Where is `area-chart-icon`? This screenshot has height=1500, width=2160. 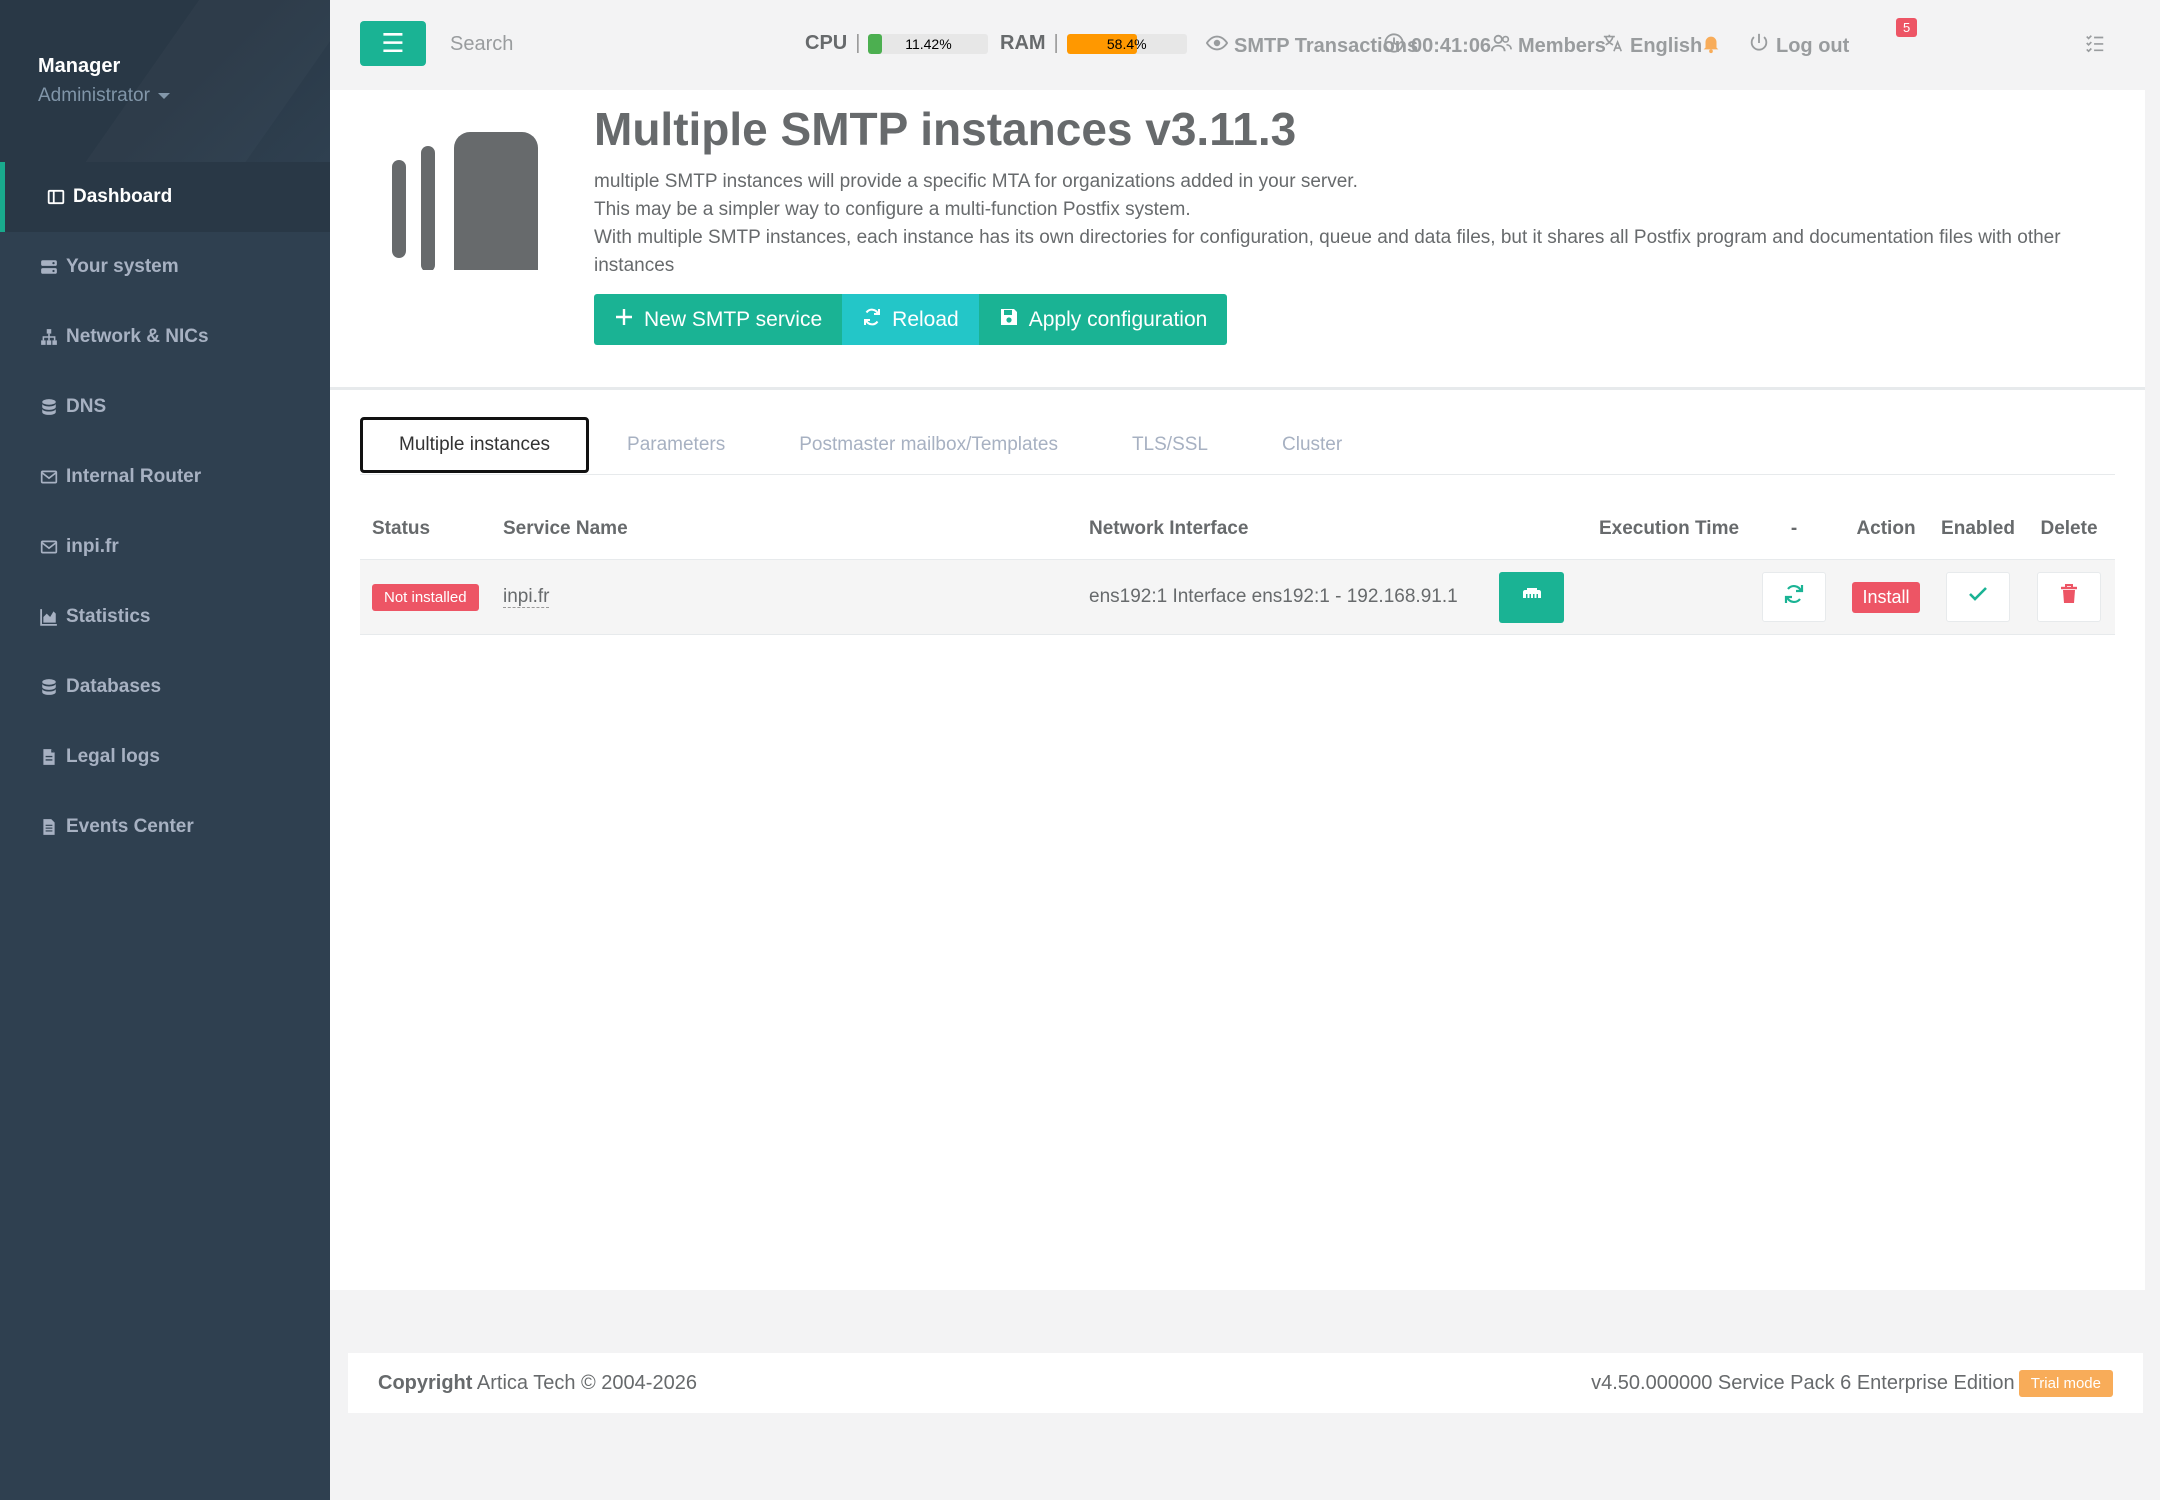 area-chart-icon is located at coordinates (49, 617).